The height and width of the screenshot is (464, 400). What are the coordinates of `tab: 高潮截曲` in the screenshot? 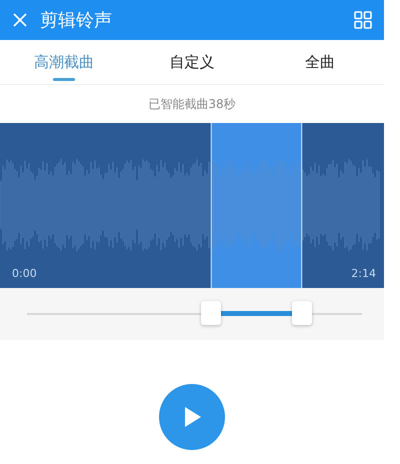 It's located at (64, 62).